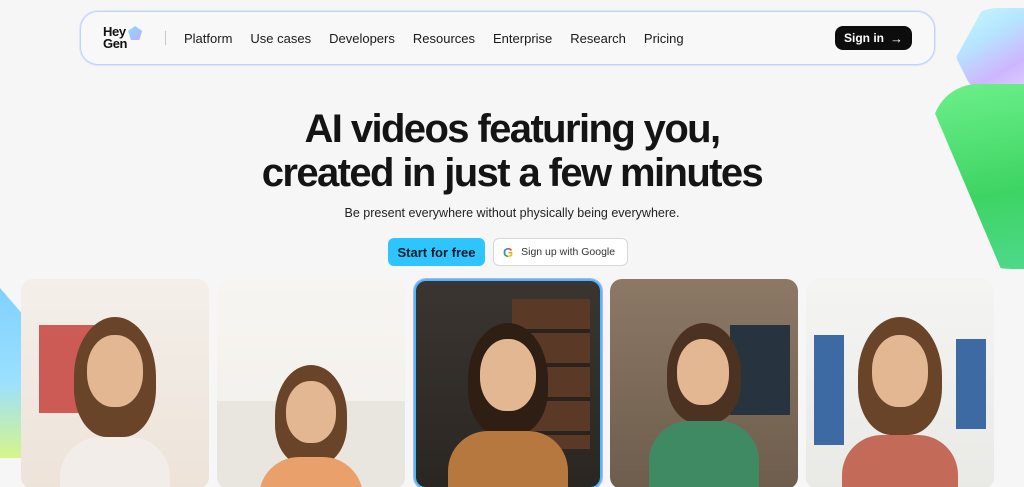 The height and width of the screenshot is (487, 1024). What do you see at coordinates (568, 252) in the screenshot?
I see `google-signup-label: Sign up with Google` at bounding box center [568, 252].